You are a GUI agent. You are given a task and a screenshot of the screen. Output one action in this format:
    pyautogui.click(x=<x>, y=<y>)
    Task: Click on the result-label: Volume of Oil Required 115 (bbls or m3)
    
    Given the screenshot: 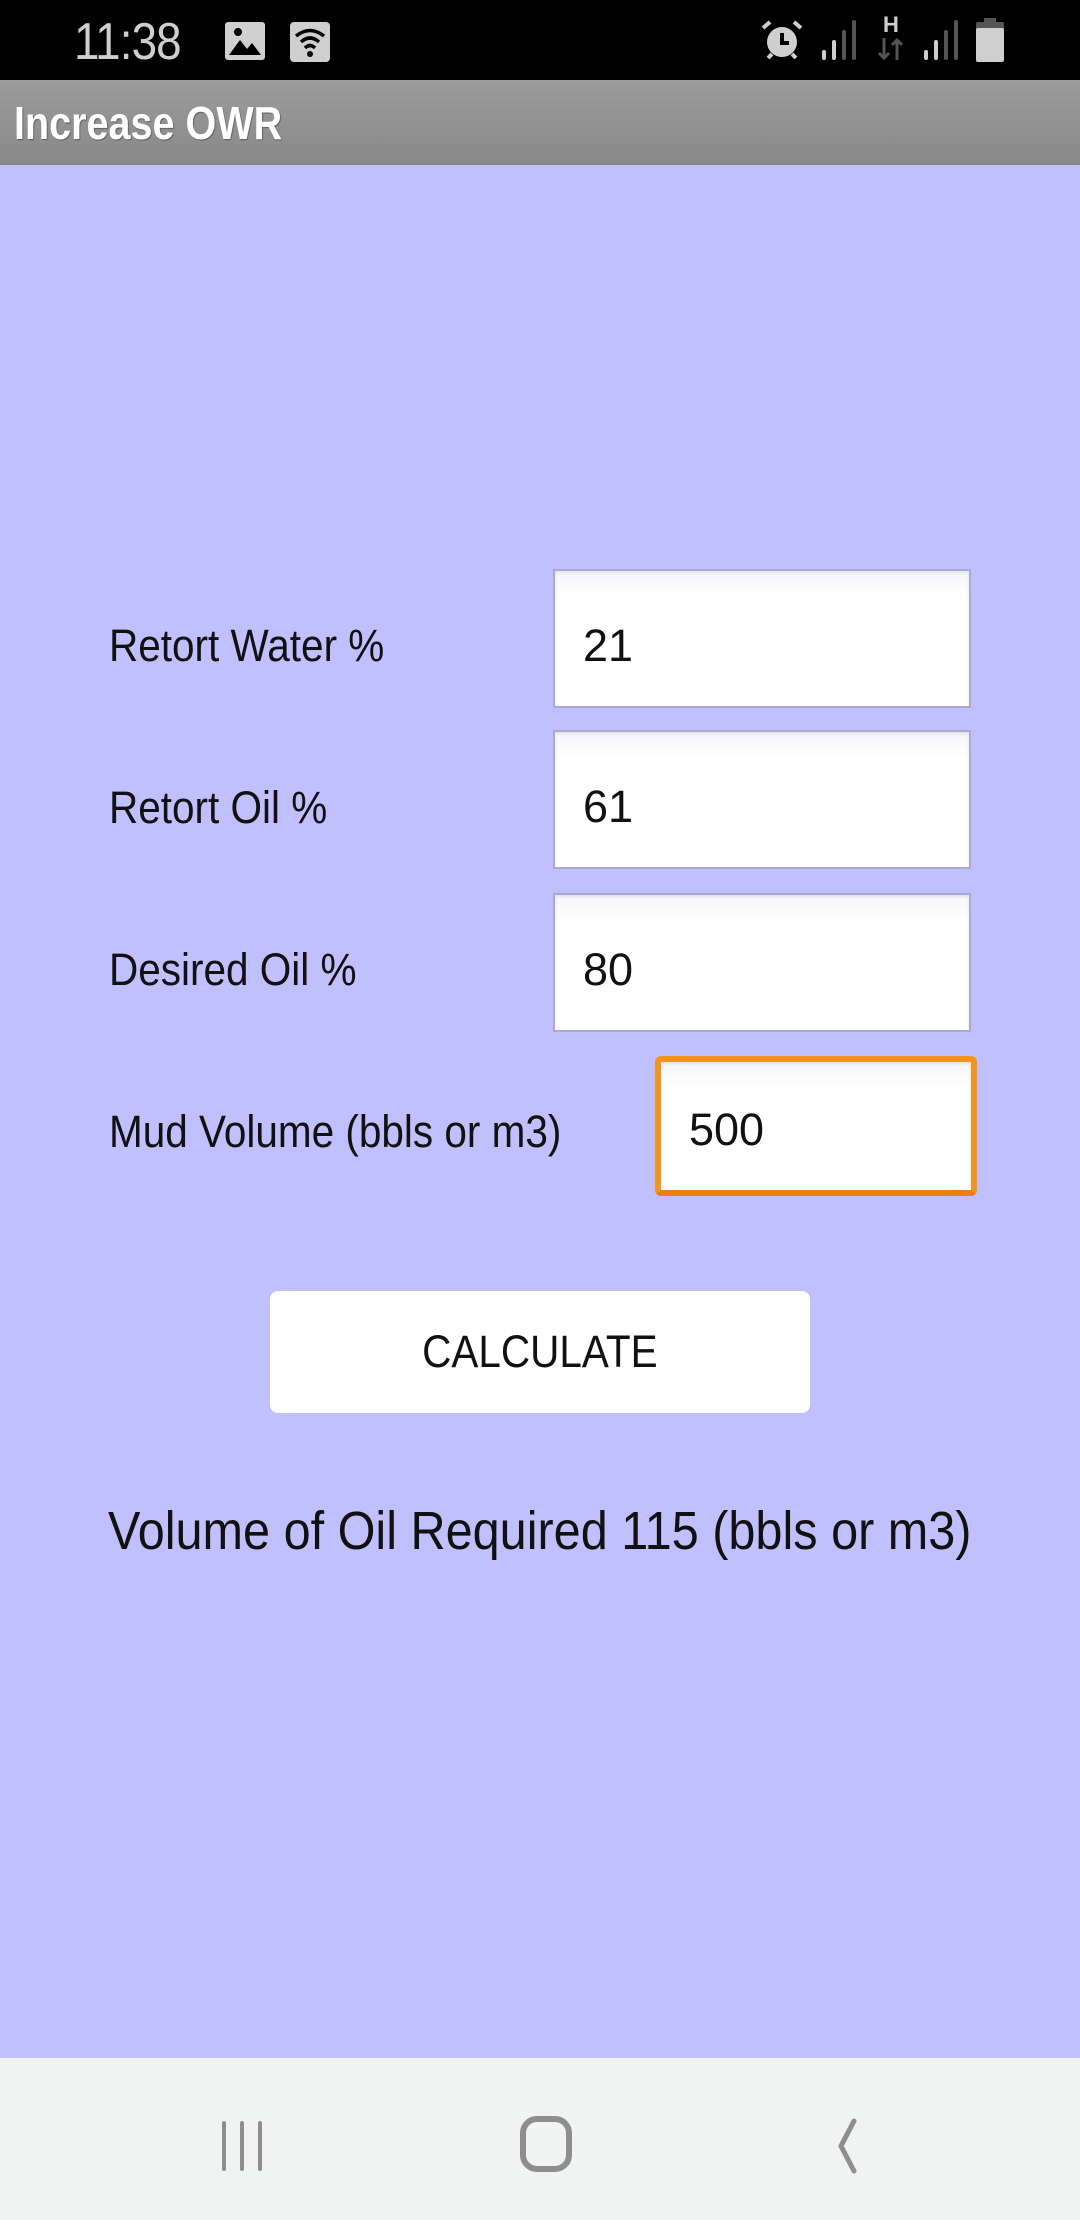 What is the action you would take?
    pyautogui.click(x=540, y=1531)
    